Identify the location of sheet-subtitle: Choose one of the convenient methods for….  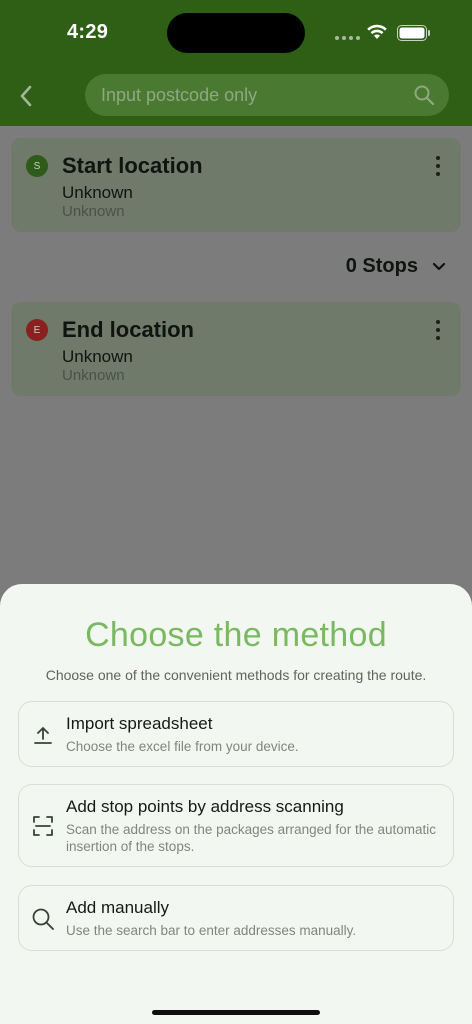
(236, 675).